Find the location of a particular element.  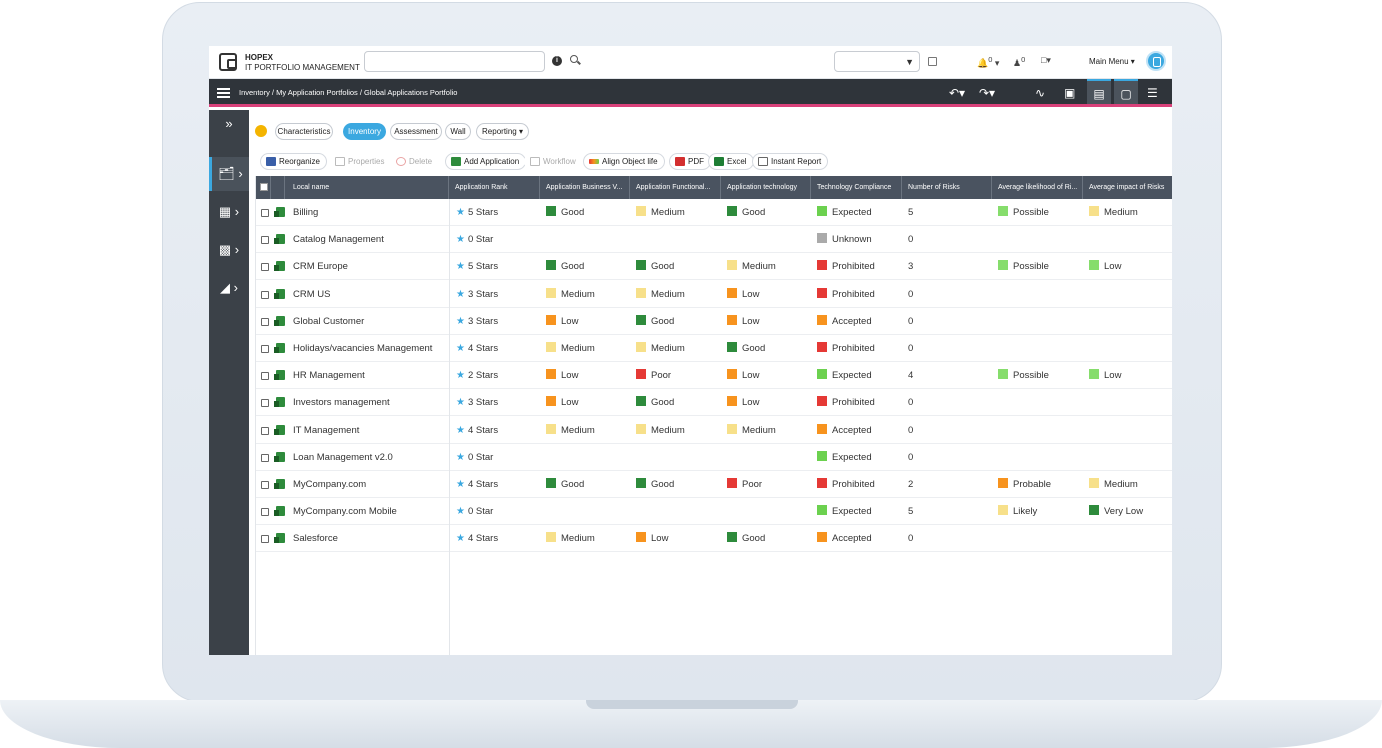

delete-button: Delete is located at coordinates (415, 161).